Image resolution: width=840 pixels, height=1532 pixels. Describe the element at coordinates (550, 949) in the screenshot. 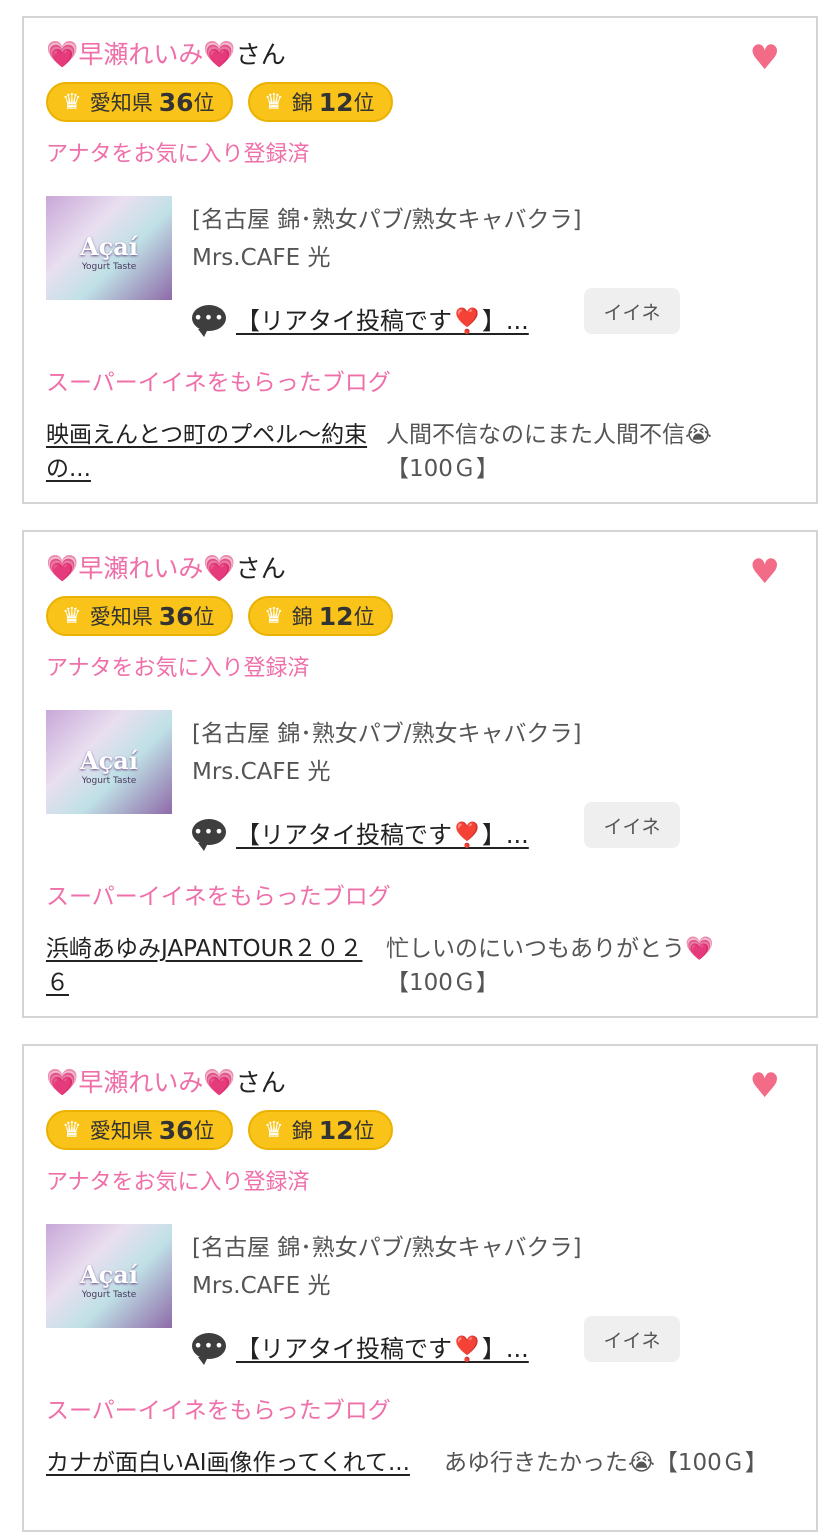

I see `blog-comment-text: 忙しいのにいつもありがとう💗` at that location.